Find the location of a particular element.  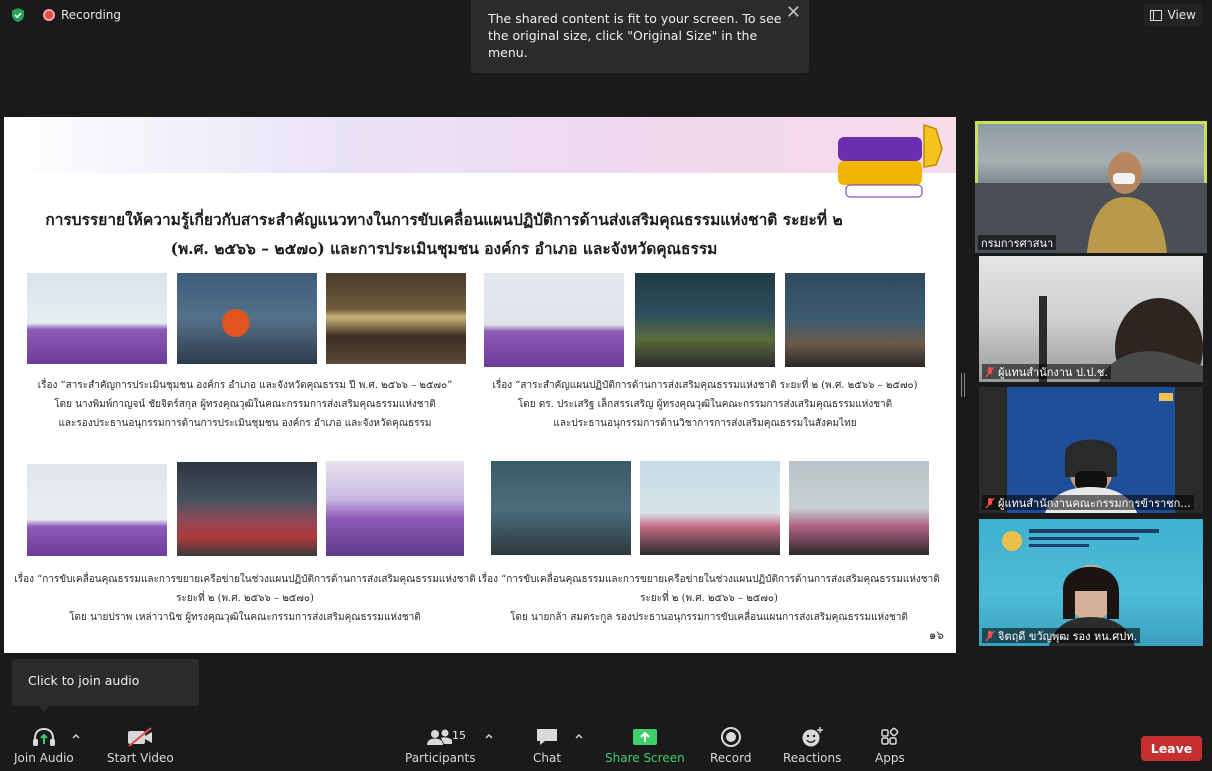

join-audio-tooltip: Click to join audio is located at coordinates (105, 685).